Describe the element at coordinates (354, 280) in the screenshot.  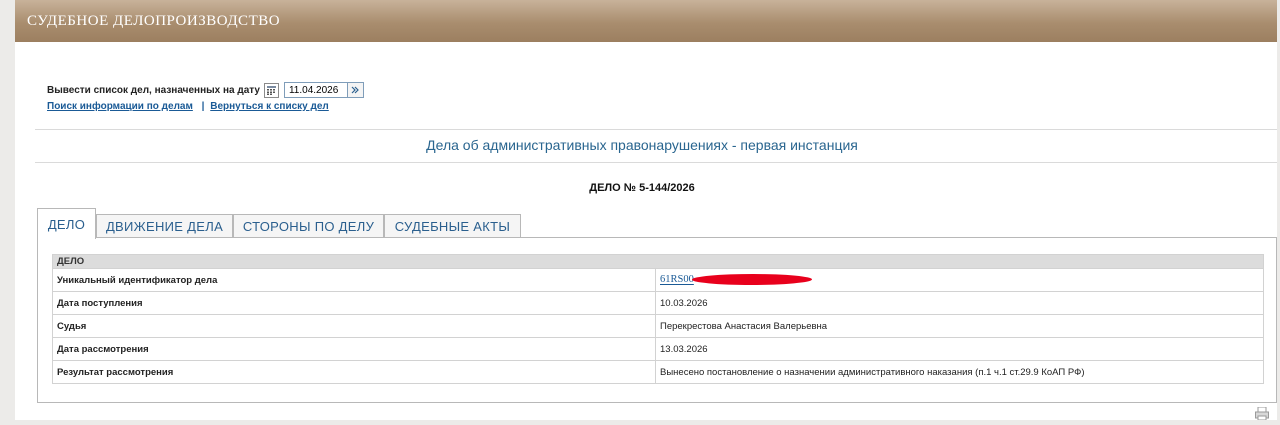
I see `row-label: Уникальный идентификатор дела` at that location.